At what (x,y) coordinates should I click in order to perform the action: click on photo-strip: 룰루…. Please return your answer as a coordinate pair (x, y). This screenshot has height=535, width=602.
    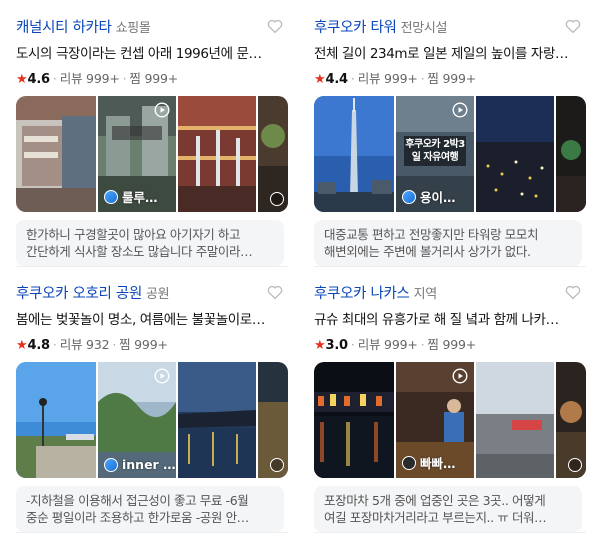
    Looking at the image, I should click on (152, 154).